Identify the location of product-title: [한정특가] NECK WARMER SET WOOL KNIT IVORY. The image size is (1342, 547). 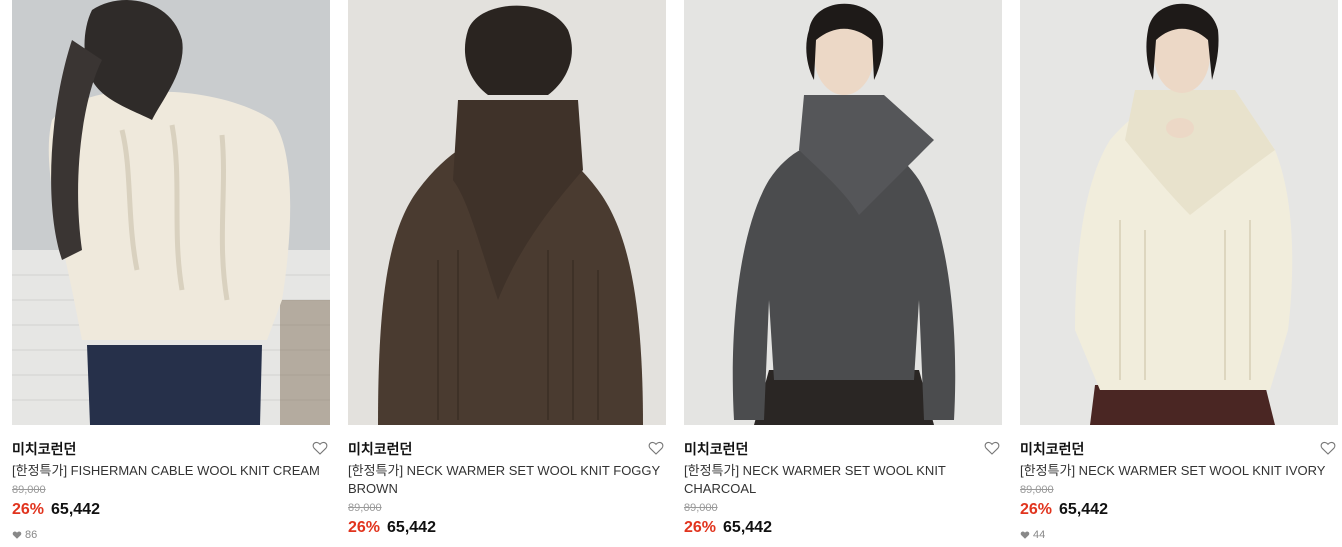
(1179, 471).